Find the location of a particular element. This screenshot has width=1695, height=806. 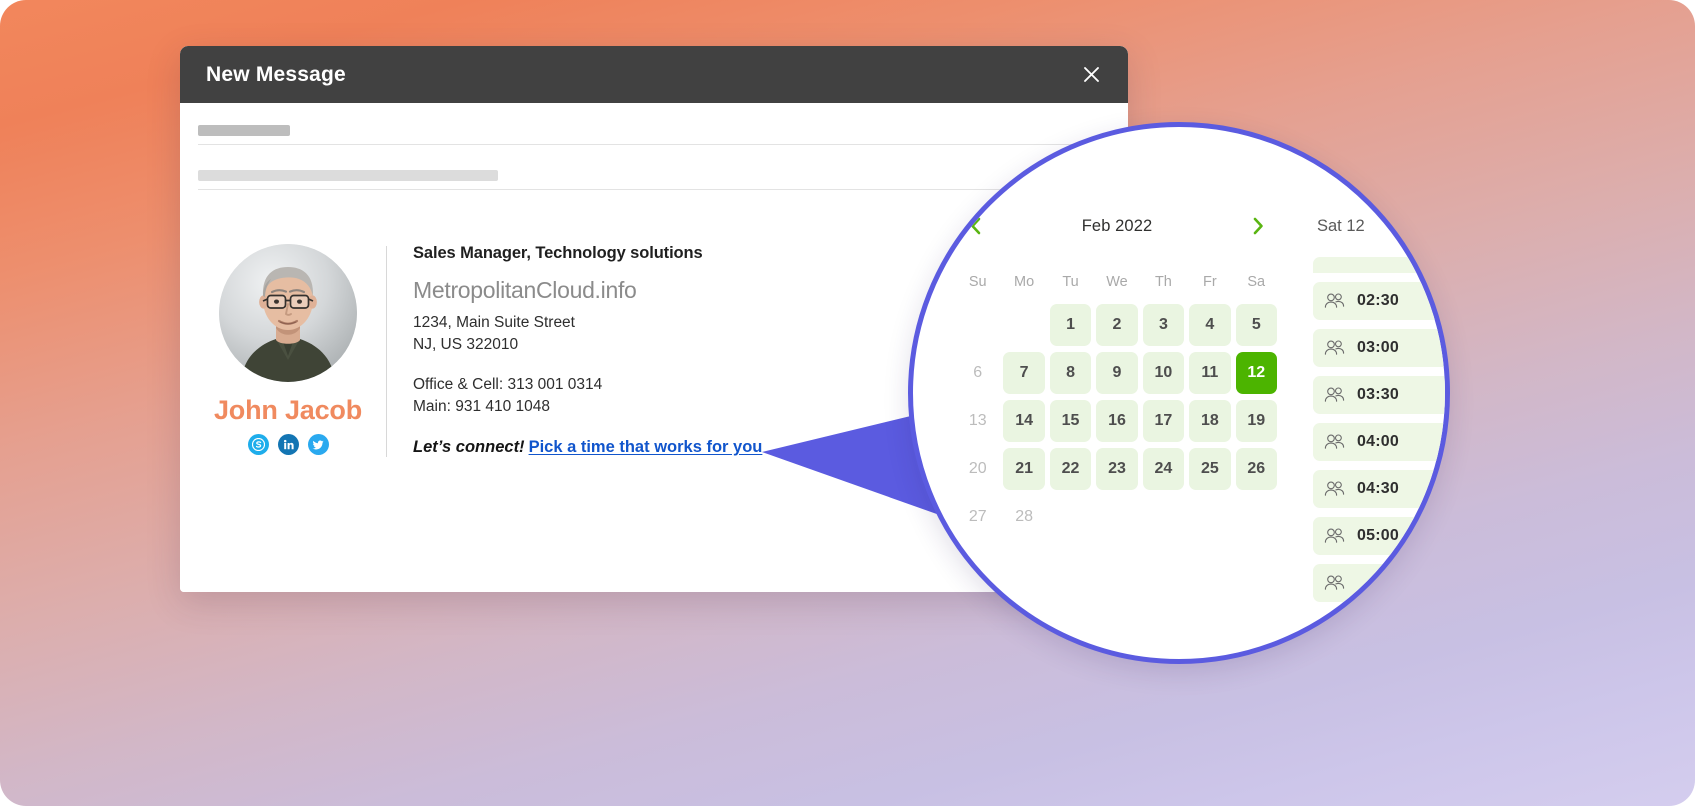

calendar-weekday-sa: Sa is located at coordinates (1256, 282).